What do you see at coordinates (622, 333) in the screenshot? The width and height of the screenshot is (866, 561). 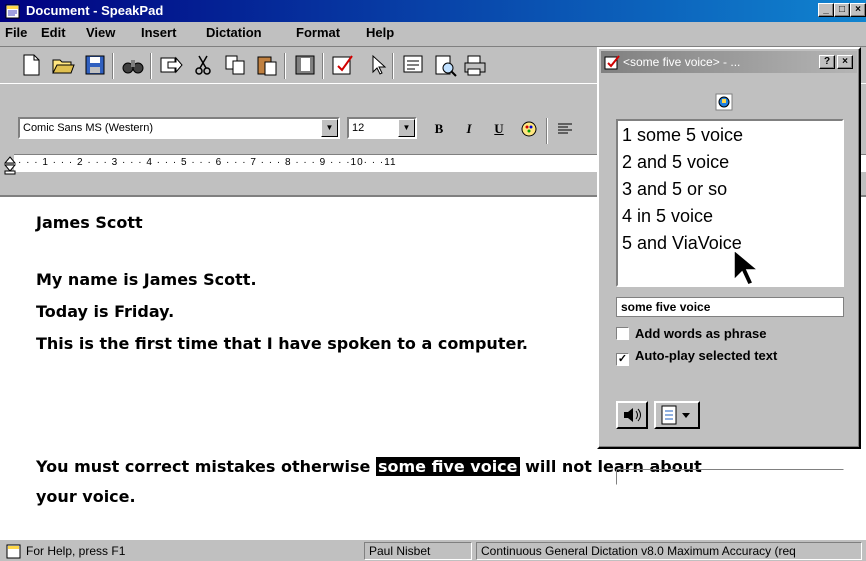 I see `checkbox-box` at bounding box center [622, 333].